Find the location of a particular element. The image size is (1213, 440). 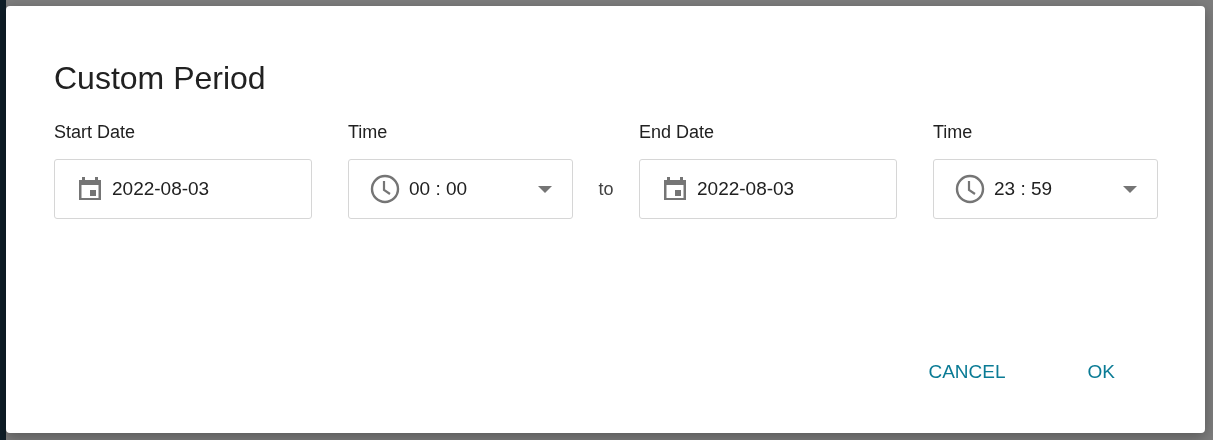

time-select: 00 is located at coordinates (460, 189).